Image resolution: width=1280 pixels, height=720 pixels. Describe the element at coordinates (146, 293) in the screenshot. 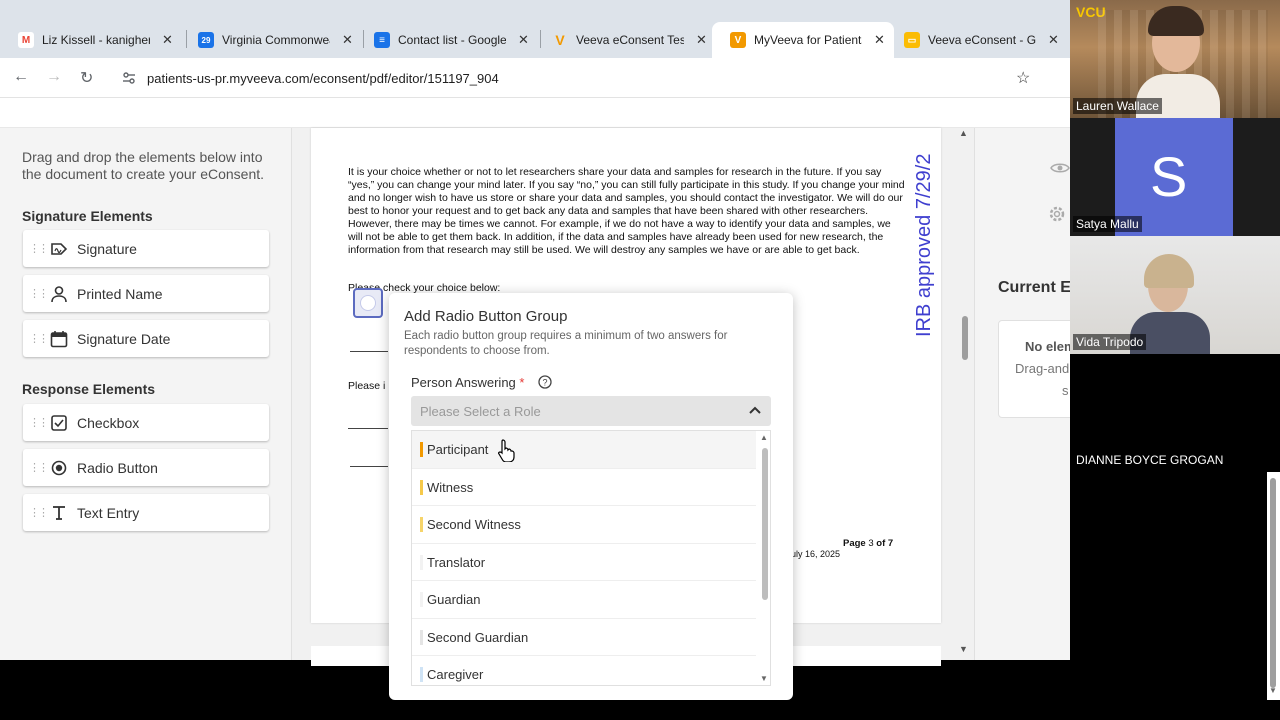

I see `printed-name-element: ⋮⋮ Printed Name` at that location.